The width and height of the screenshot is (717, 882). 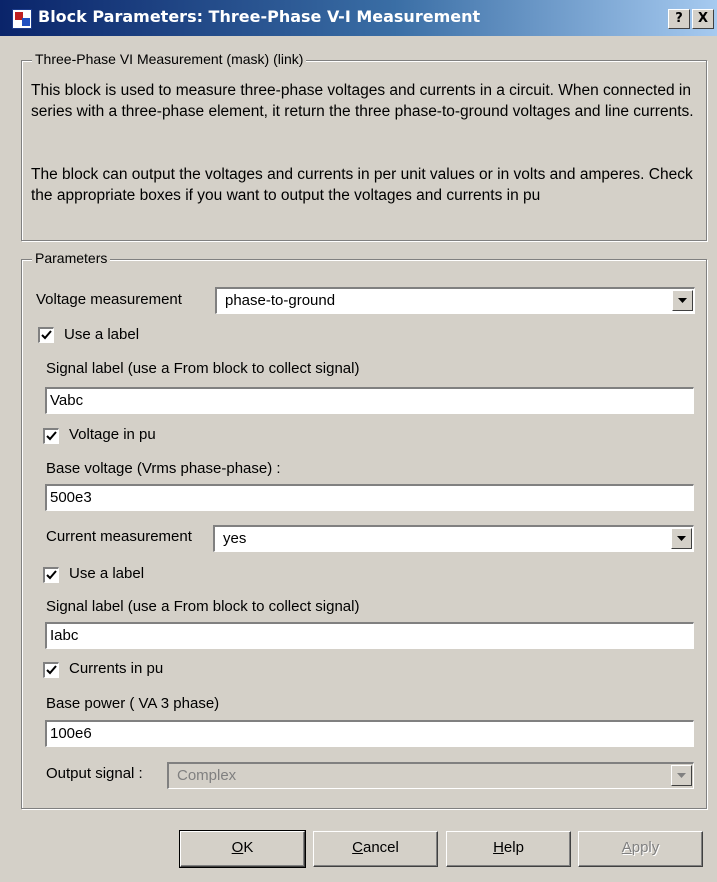 I want to click on current-use-label-text: Use a label, so click(x=107, y=573).